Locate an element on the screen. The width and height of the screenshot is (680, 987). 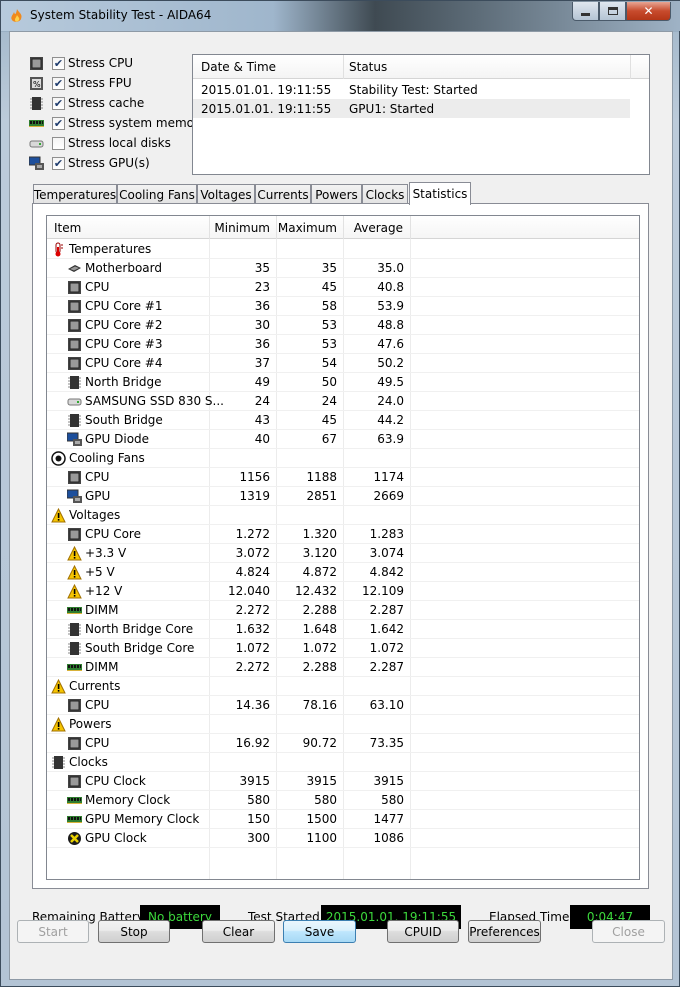
table-row: South Bridge 43 45 44.2 is located at coordinates (343, 420).